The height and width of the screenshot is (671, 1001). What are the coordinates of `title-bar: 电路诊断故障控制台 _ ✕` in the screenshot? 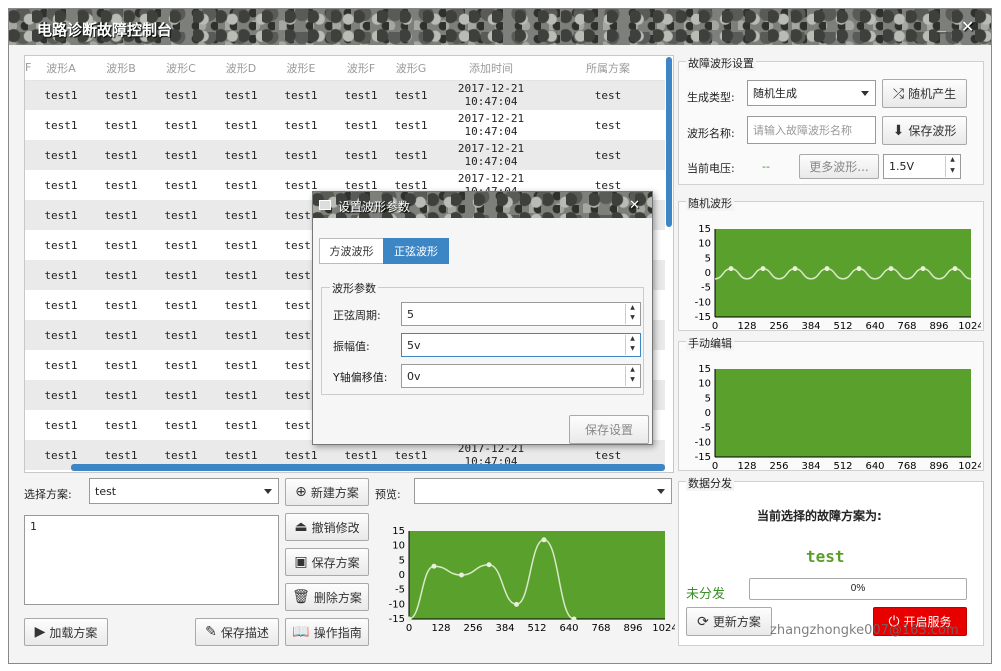 It's located at (500, 27).